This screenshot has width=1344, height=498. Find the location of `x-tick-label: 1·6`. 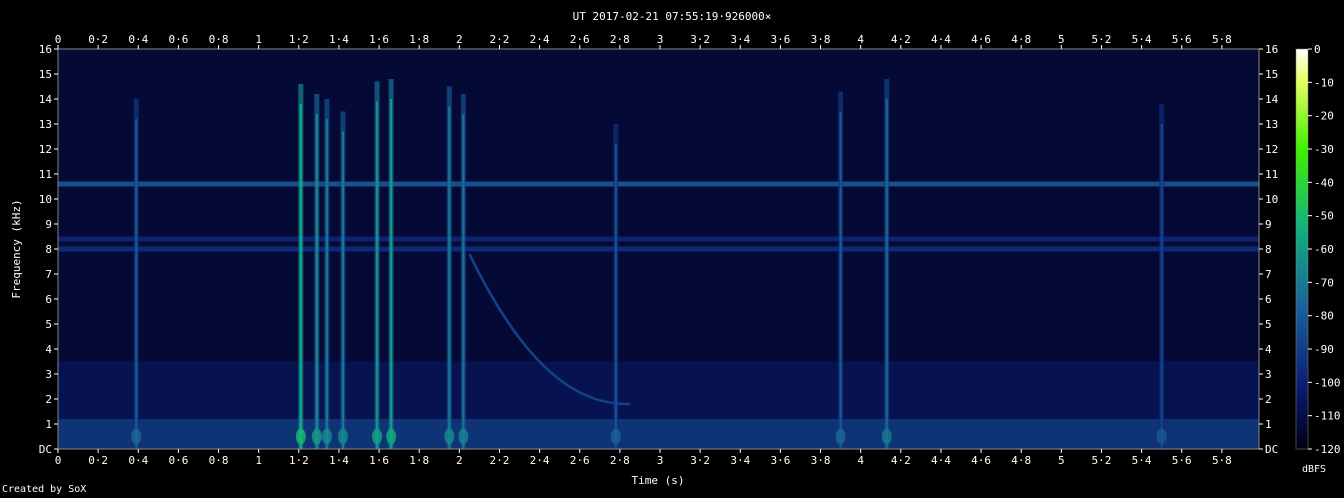

x-tick-label: 1·6 is located at coordinates (379, 460).